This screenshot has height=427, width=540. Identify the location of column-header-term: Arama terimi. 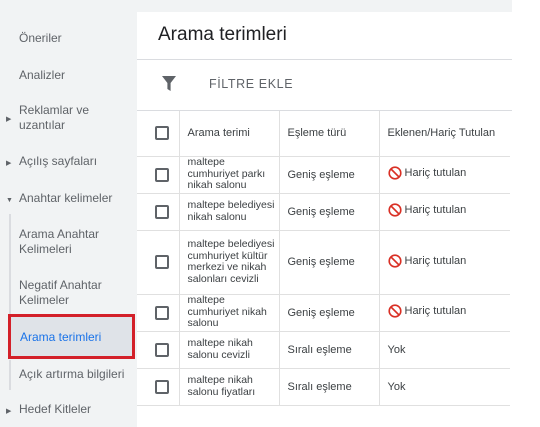
(229, 134).